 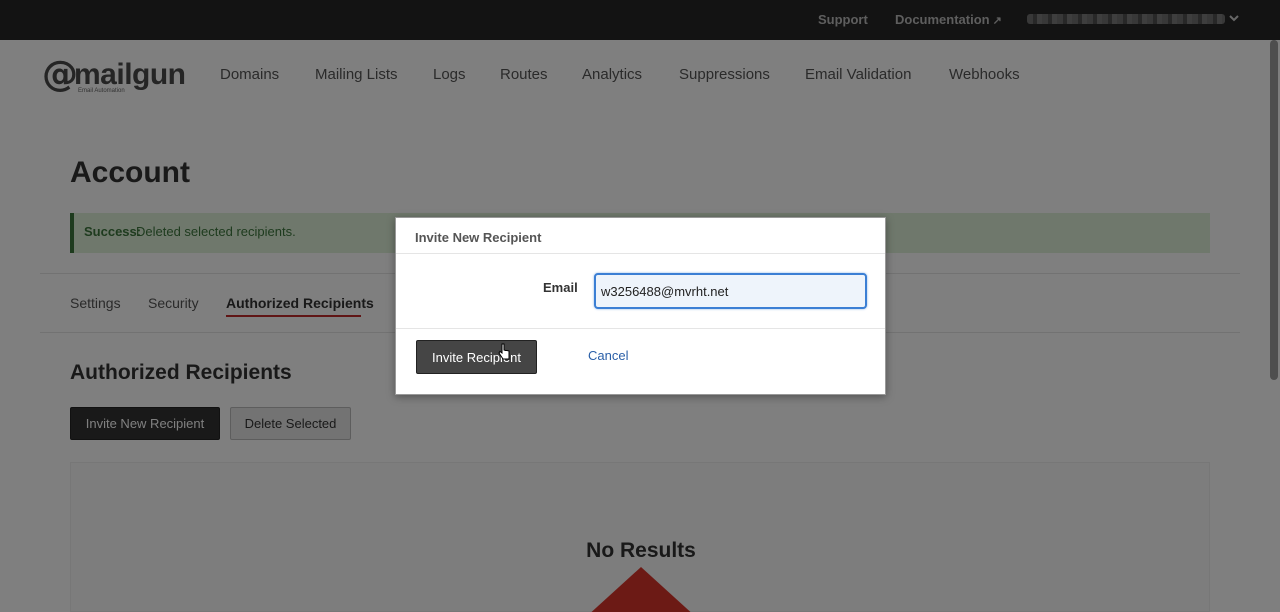 I want to click on email-input, so click(x=730, y=291).